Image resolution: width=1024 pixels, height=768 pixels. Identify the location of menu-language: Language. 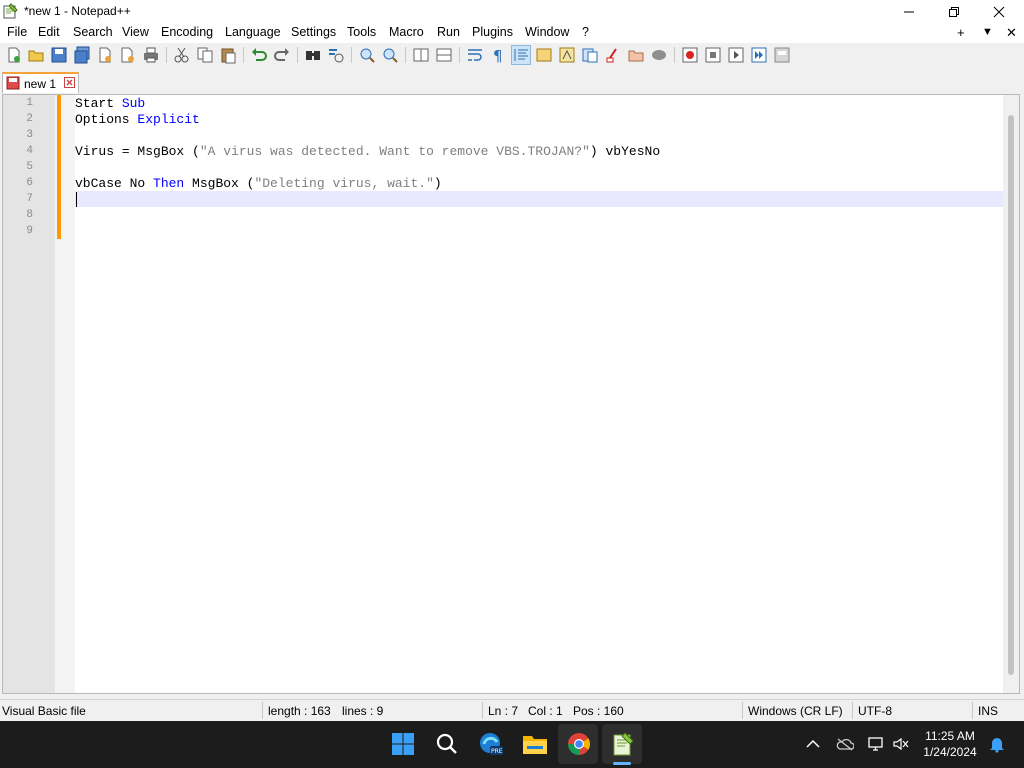
(253, 32).